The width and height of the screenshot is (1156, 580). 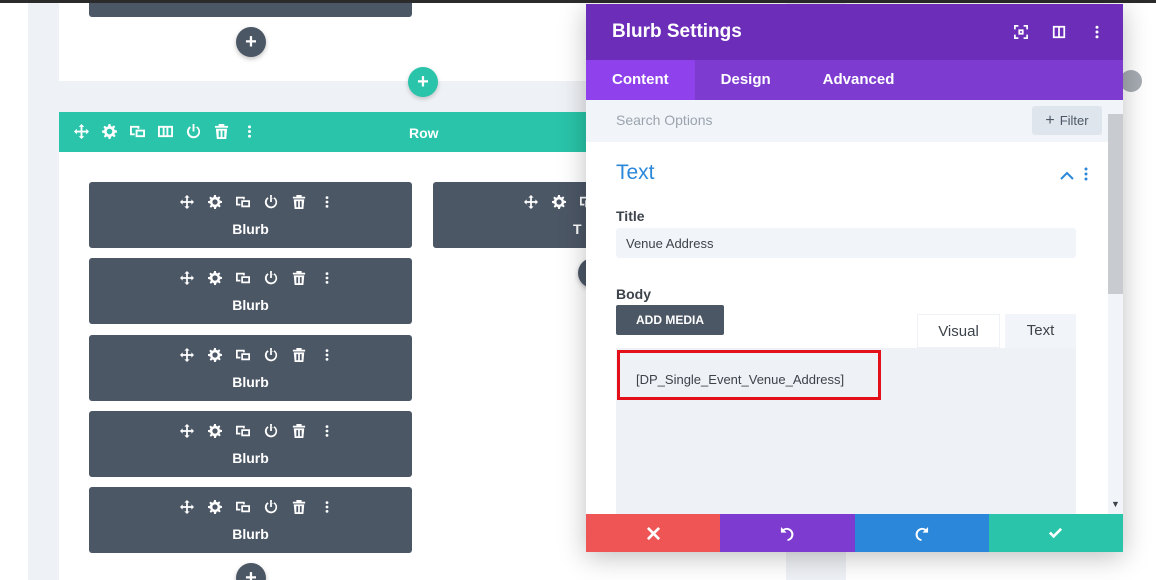 I want to click on close-icon, so click(x=653, y=533).